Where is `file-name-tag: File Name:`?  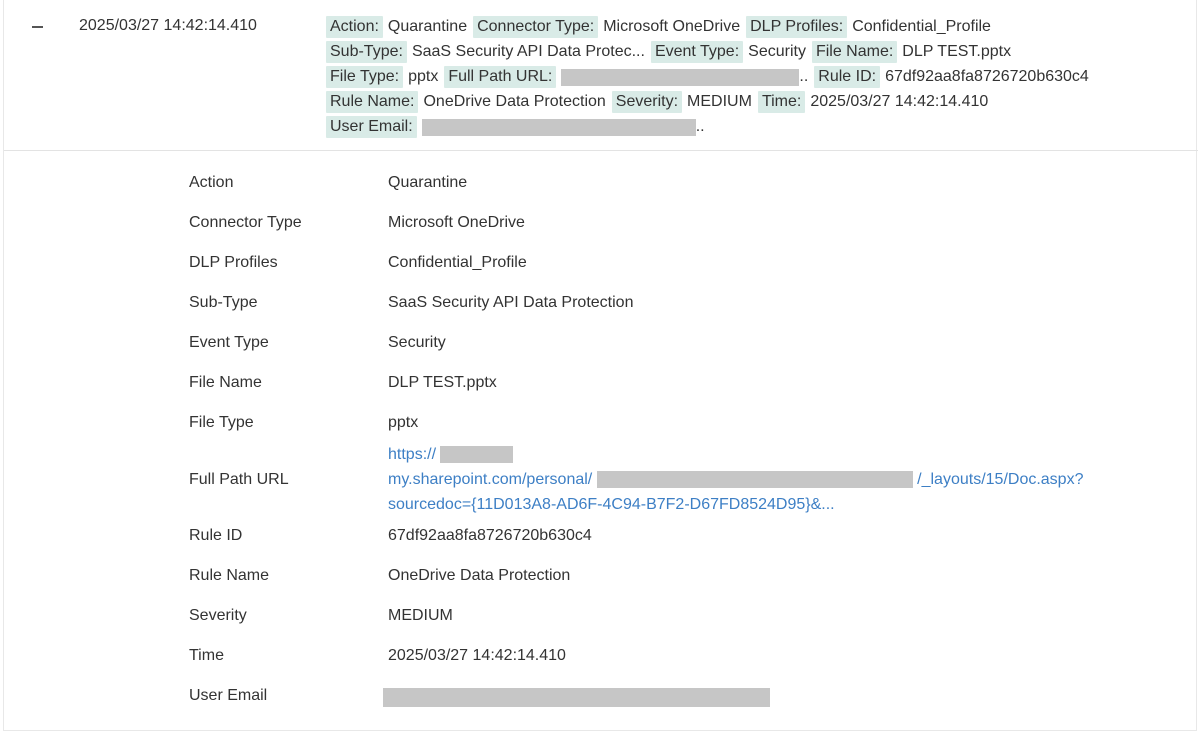 file-name-tag: File Name: is located at coordinates (854, 52).